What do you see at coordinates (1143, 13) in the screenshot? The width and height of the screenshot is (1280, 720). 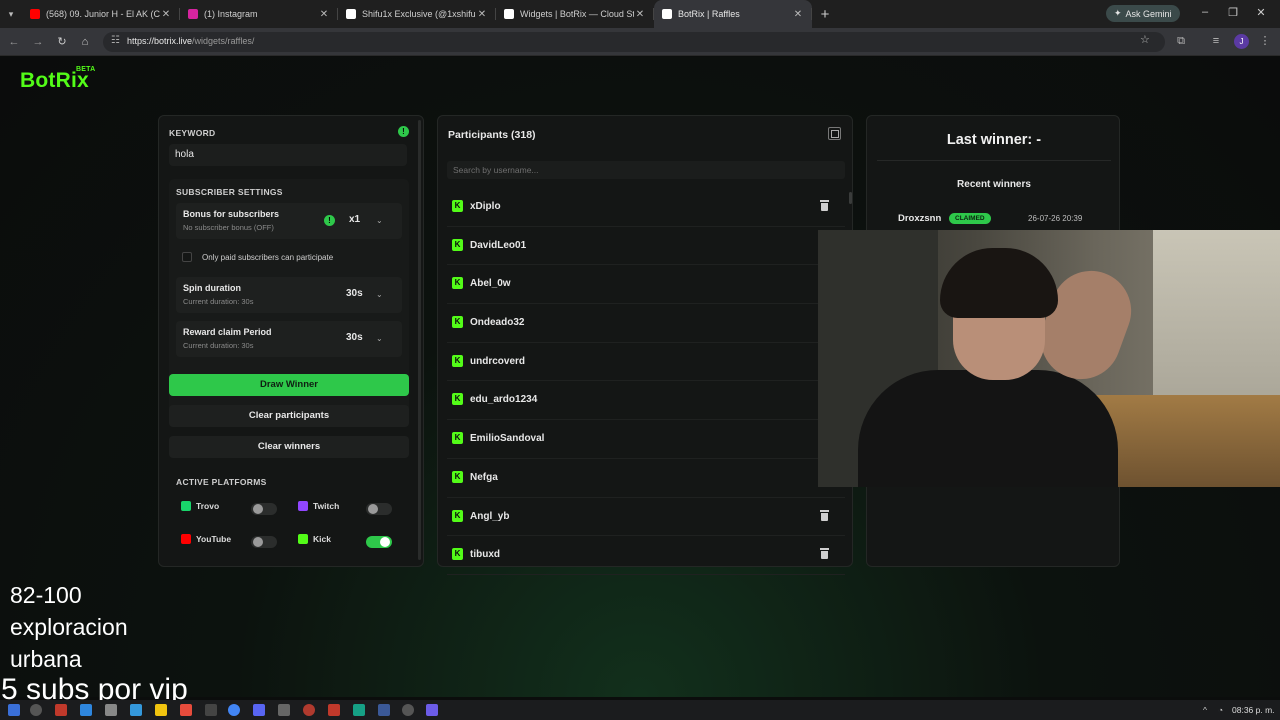 I see `ask-gemini-button: ✦ Ask Gemini` at bounding box center [1143, 13].